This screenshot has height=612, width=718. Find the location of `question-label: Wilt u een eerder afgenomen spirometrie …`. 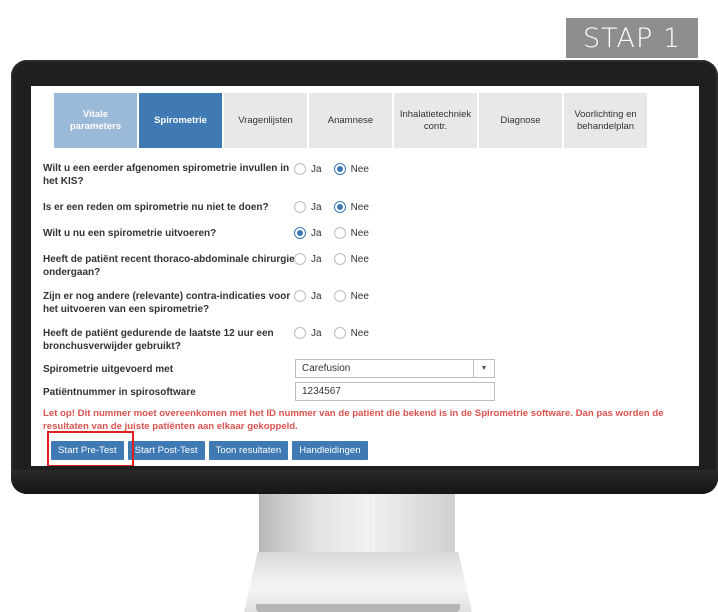

question-label: Wilt u een eerder afgenomen spirometrie … is located at coordinates (166, 175).